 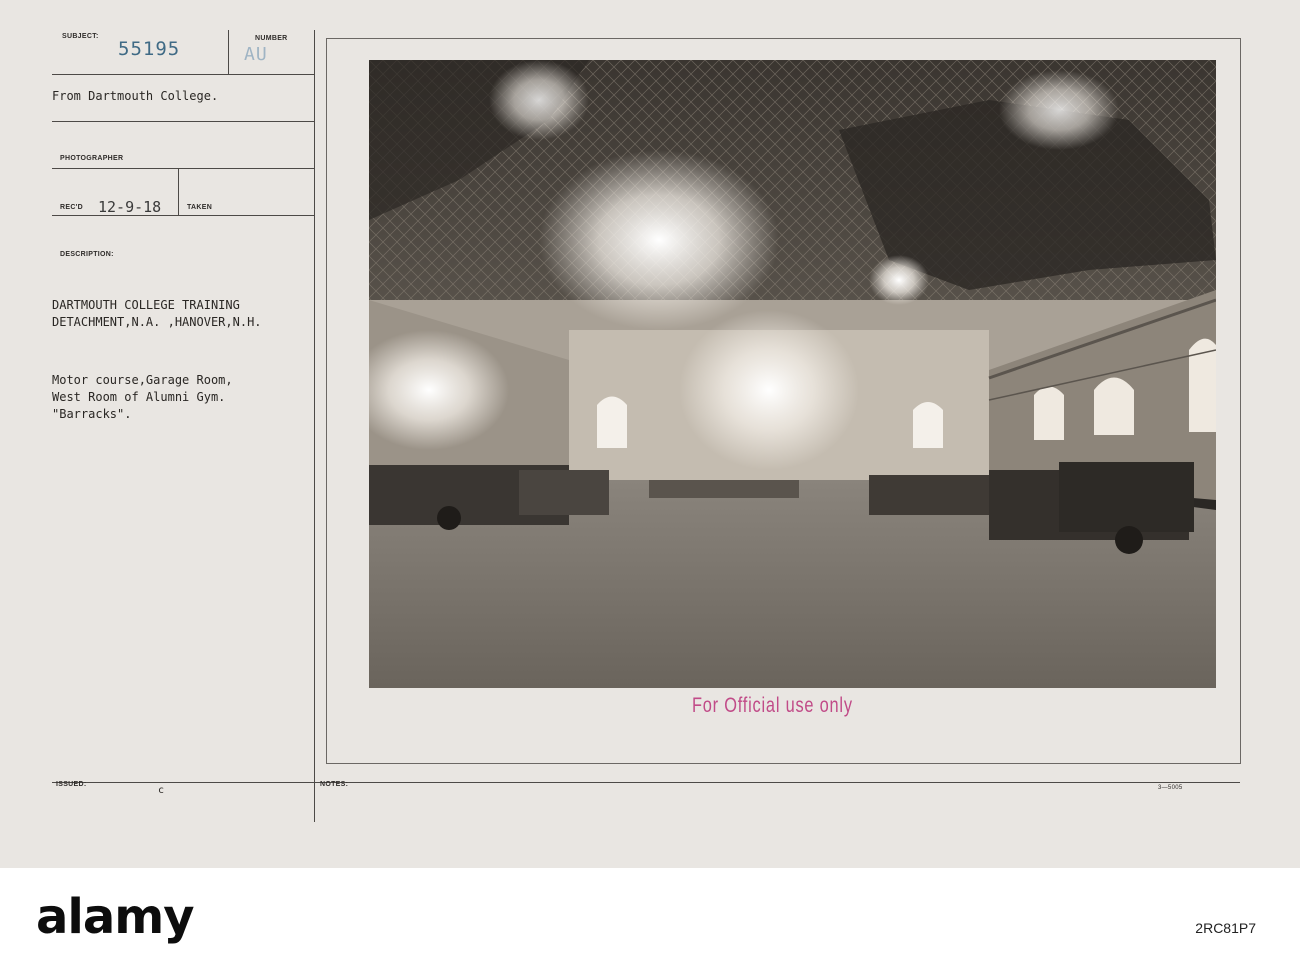 What do you see at coordinates (772, 705) in the screenshot?
I see `official-use-stamp: For Official use only` at bounding box center [772, 705].